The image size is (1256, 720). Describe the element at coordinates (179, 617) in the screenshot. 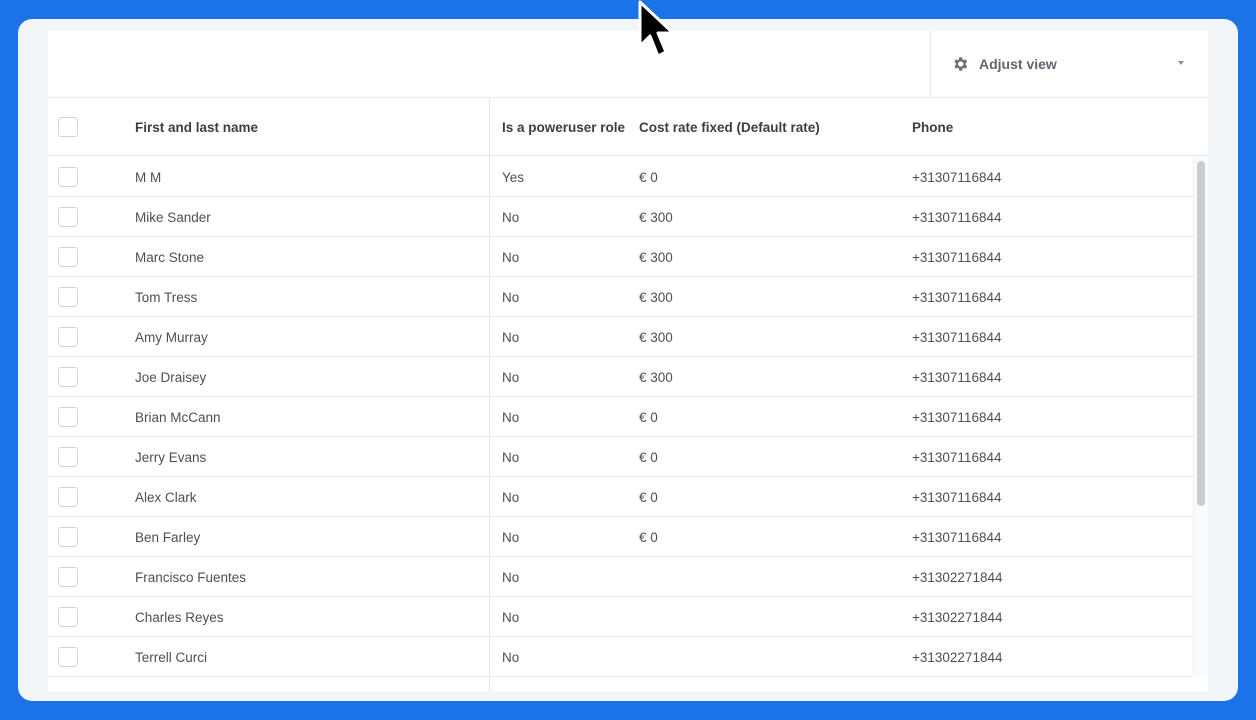

I see `cell-name: Charles Reyes` at that location.